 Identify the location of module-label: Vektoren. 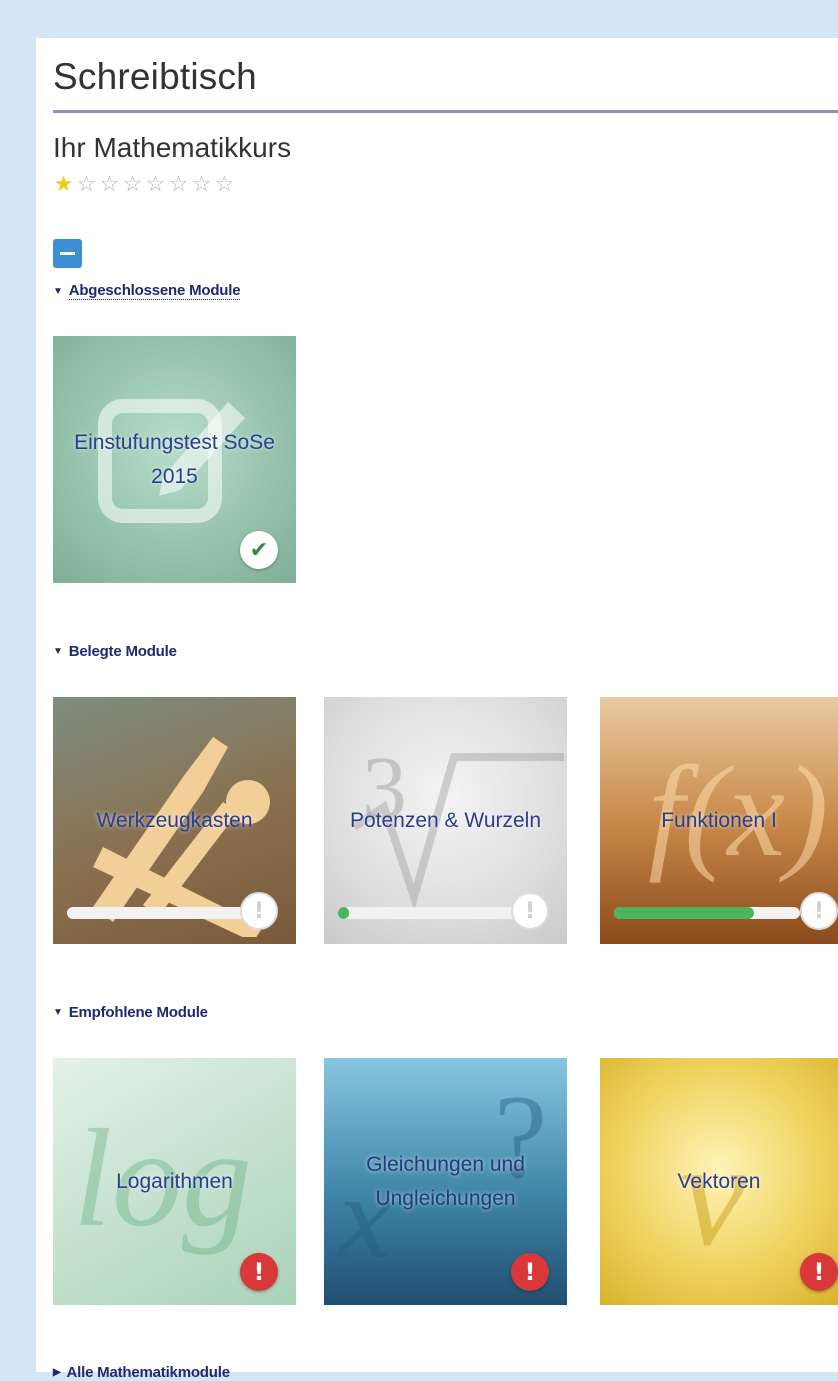
(719, 1181).